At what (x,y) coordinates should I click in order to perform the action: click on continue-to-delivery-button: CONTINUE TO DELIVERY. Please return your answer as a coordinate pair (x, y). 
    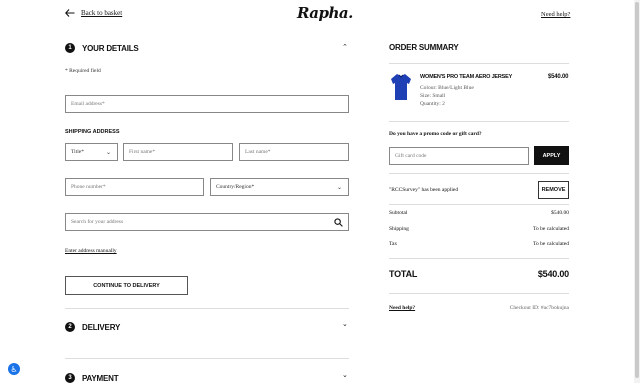
    Looking at the image, I should click on (126, 285).